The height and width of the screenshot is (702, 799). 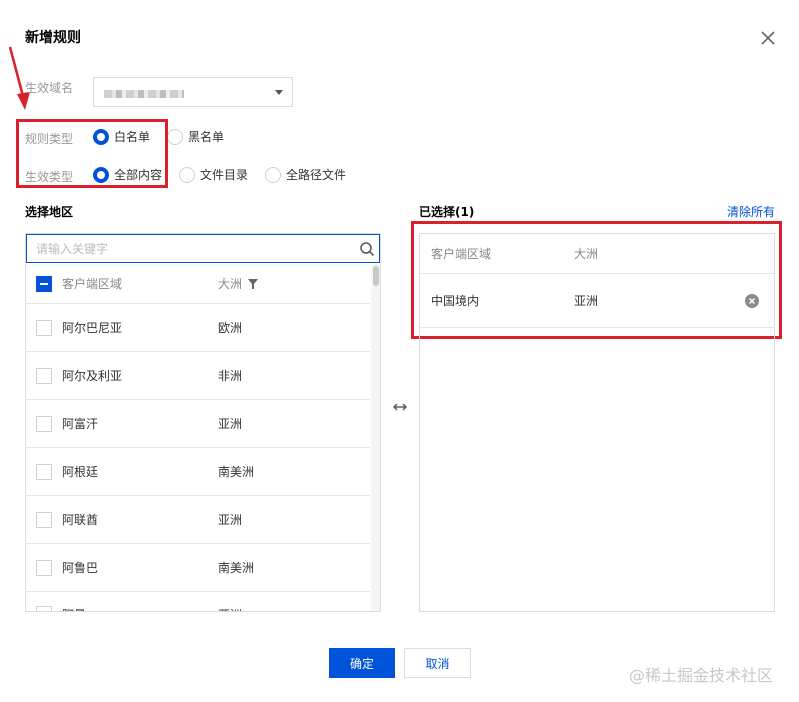 I want to click on radio-label: 文件目录, so click(x=224, y=175).